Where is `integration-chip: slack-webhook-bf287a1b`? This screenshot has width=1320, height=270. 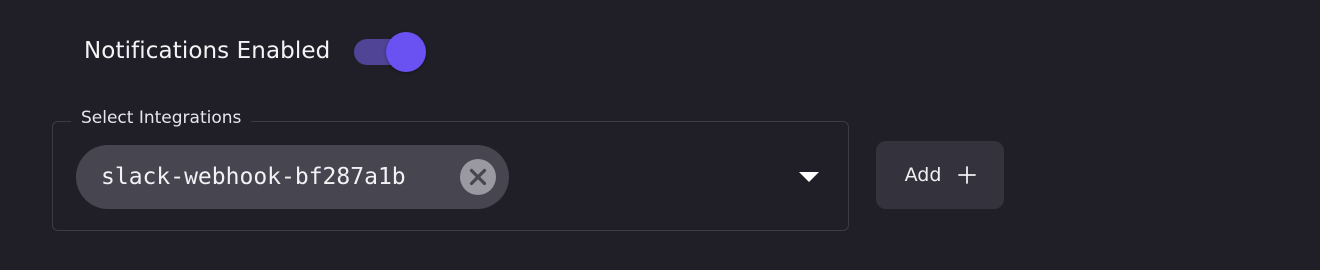 integration-chip: slack-webhook-bf287a1b is located at coordinates (292, 177).